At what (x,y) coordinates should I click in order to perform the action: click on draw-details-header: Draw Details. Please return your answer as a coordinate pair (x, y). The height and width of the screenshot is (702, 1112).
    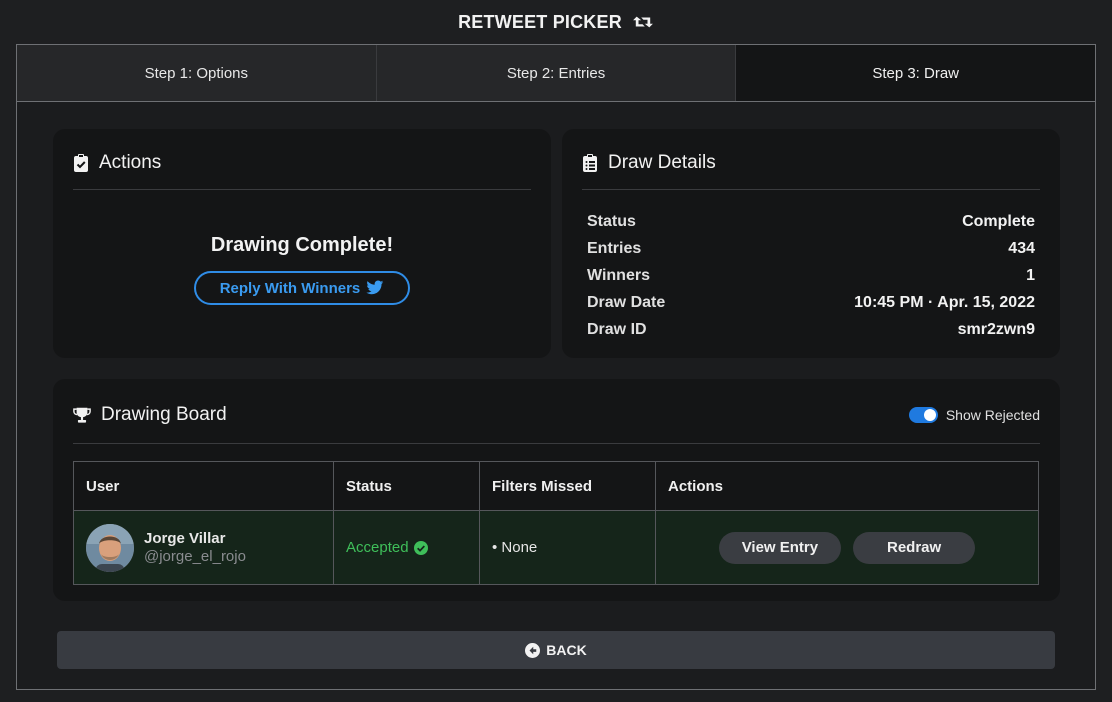
    Looking at the image, I should click on (811, 163).